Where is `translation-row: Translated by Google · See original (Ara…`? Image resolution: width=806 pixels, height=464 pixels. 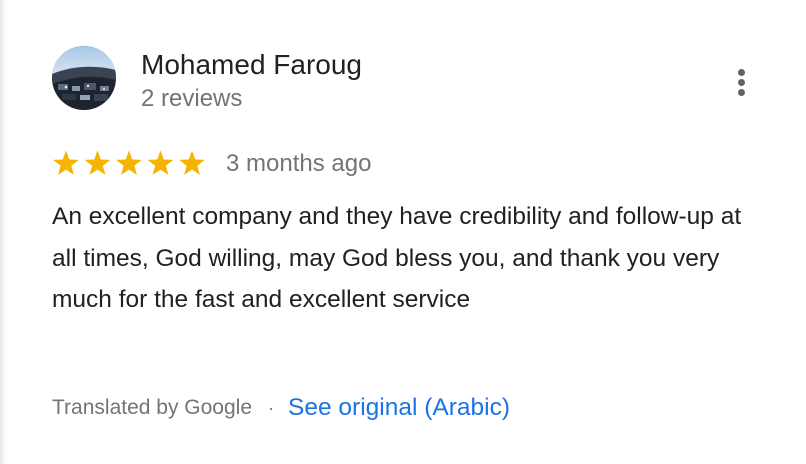 translation-row: Translated by Google · See original (Ara… is located at coordinates (281, 408).